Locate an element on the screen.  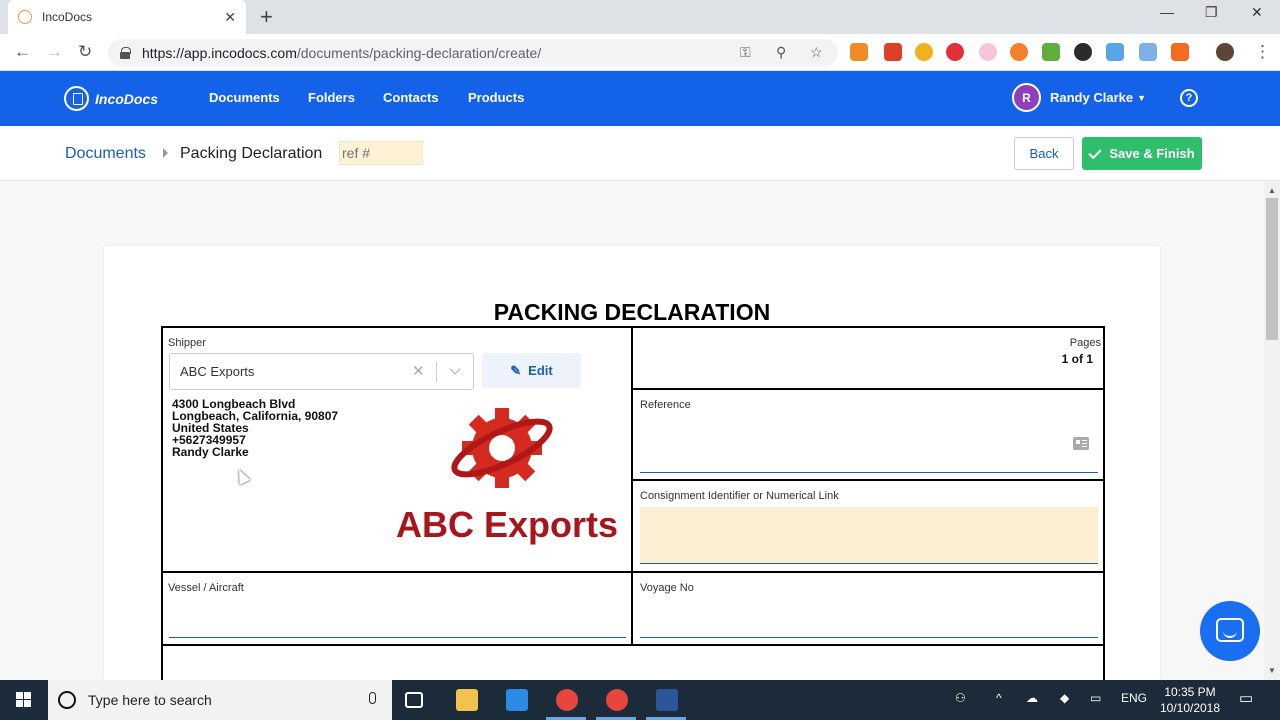
key-icon: ⚿ is located at coordinates (745, 52).